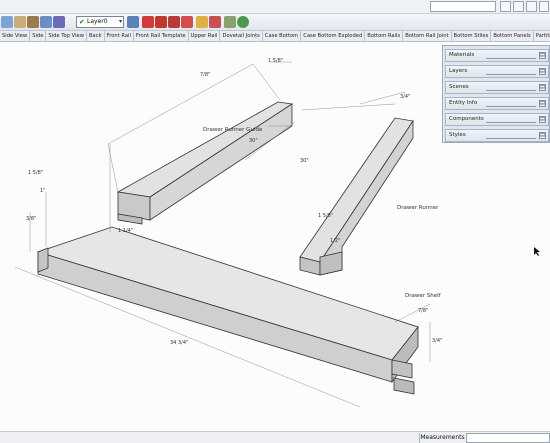 The height and width of the screenshot is (443, 550). I want to click on layers-icon, so click(133, 22).